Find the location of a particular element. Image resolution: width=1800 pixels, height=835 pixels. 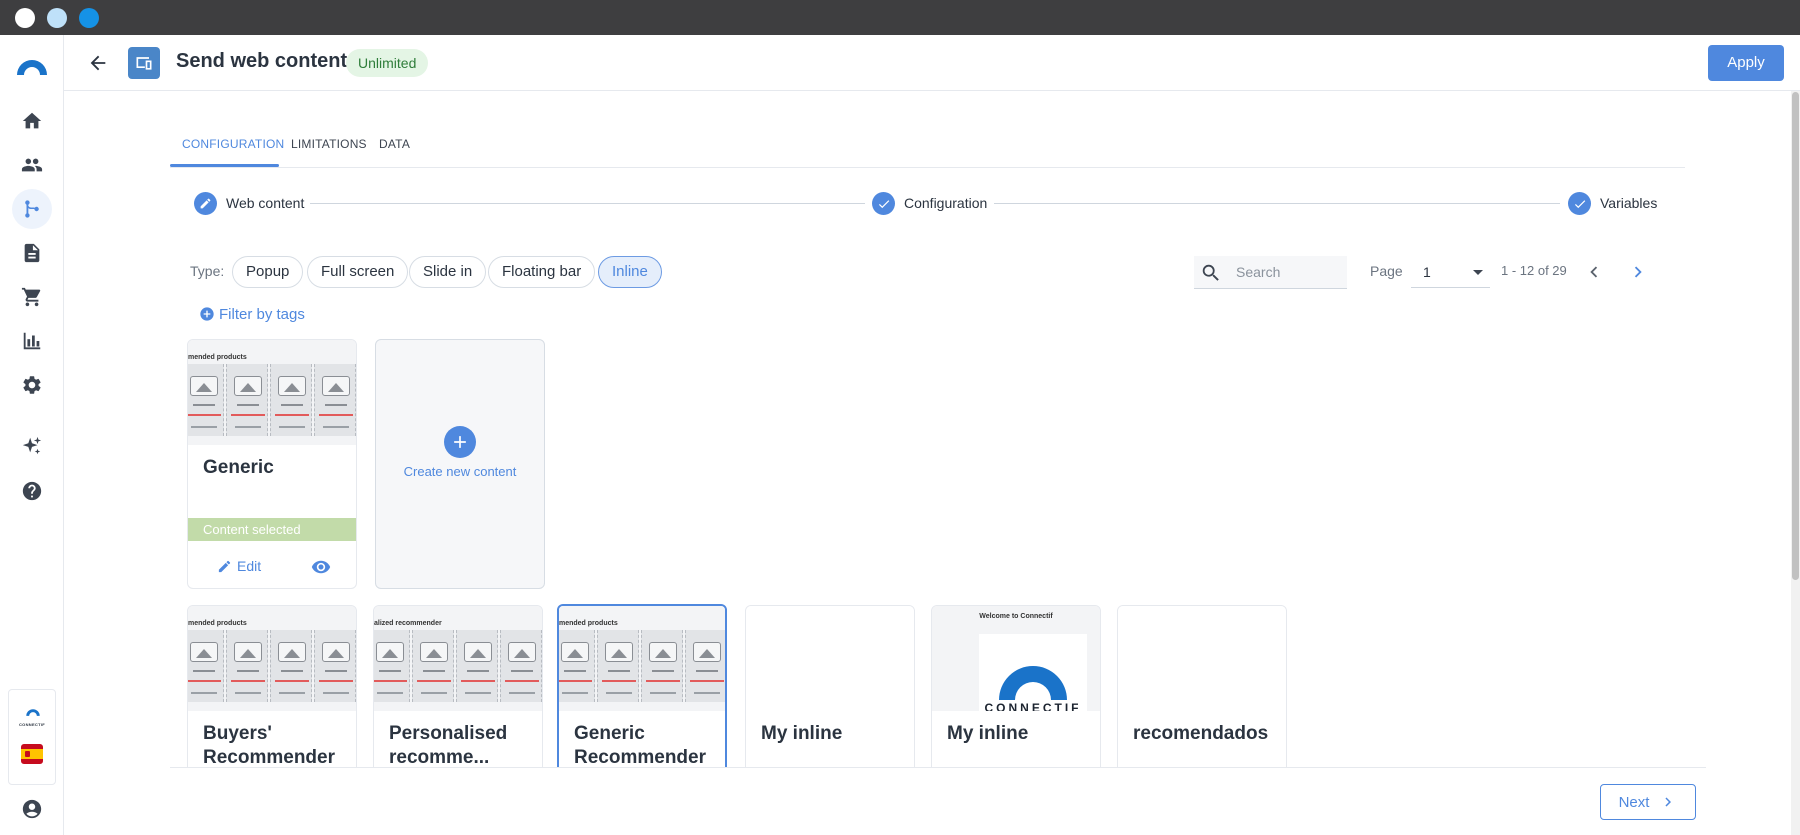

home-icon is located at coordinates (32, 120).